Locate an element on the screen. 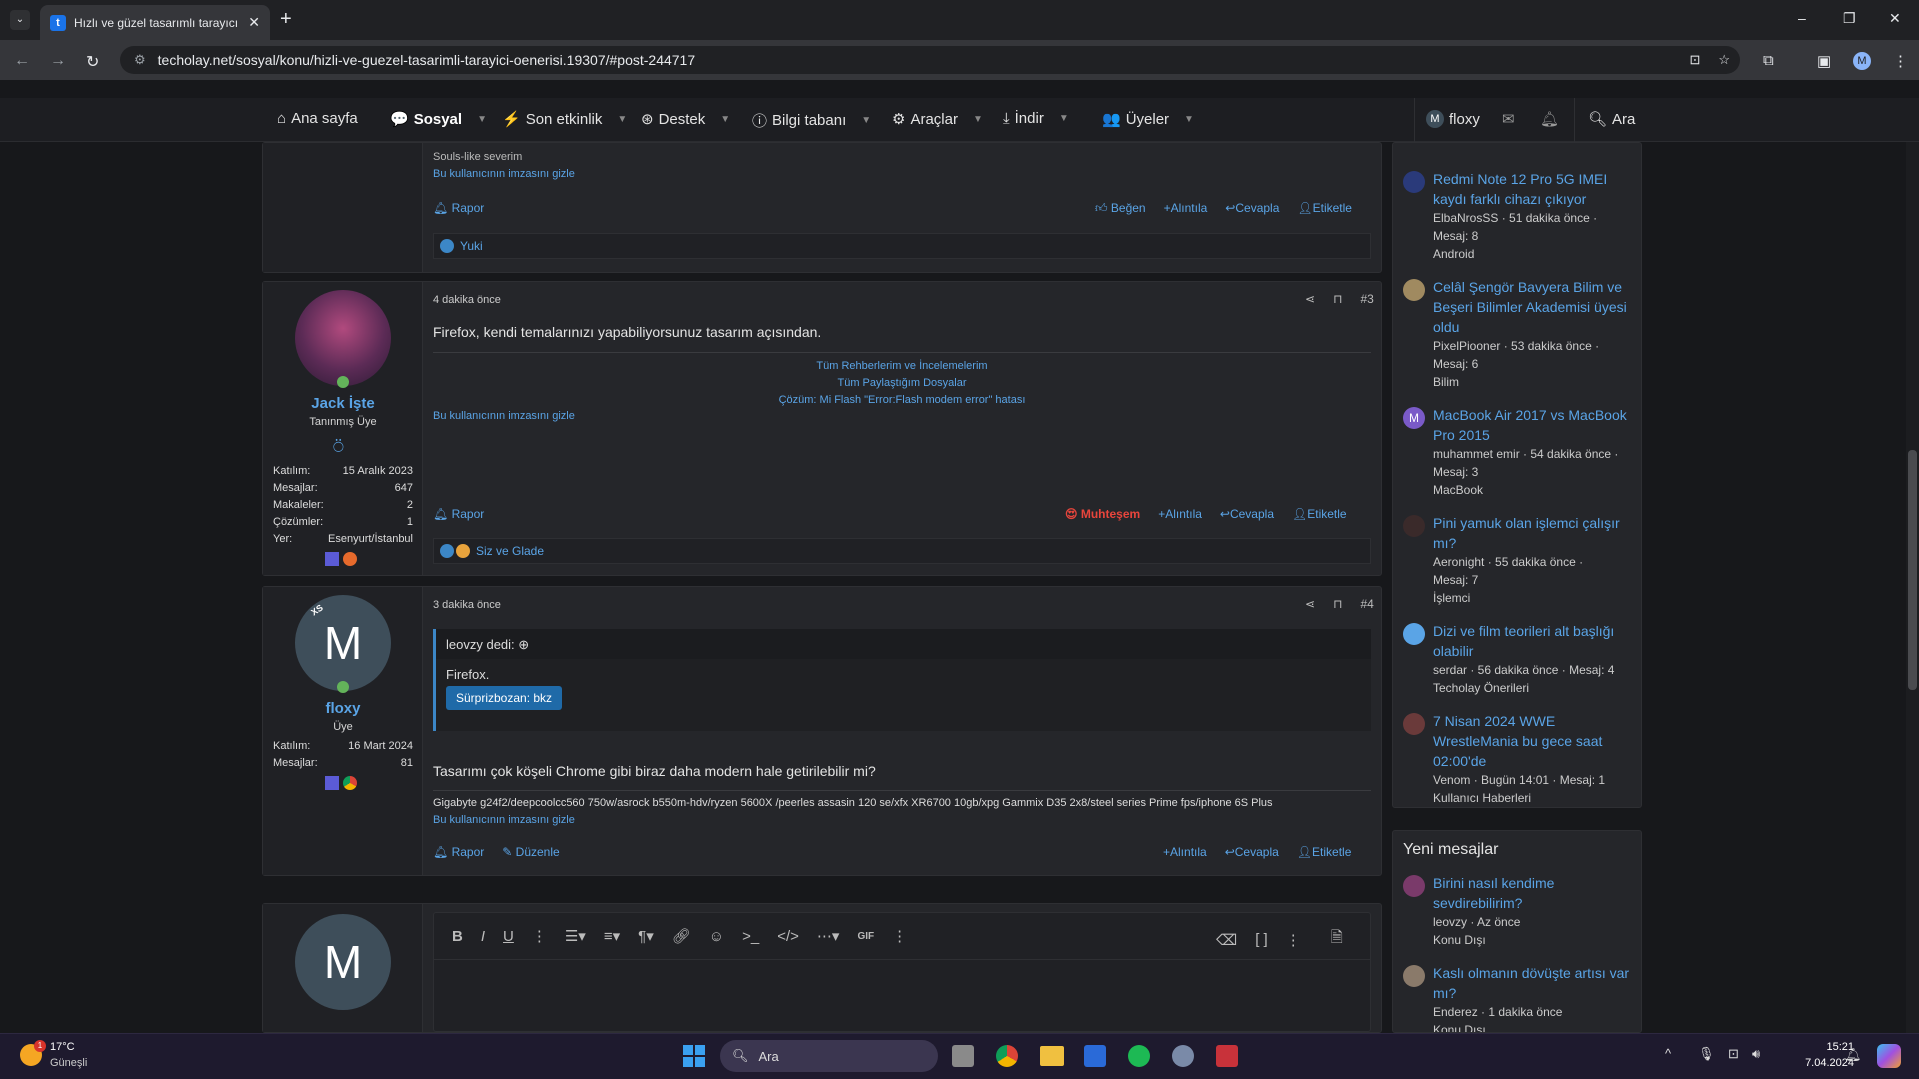 Image resolution: width=1919 pixels, height=1079 pixels. italic-icon: I is located at coordinates (483, 936).